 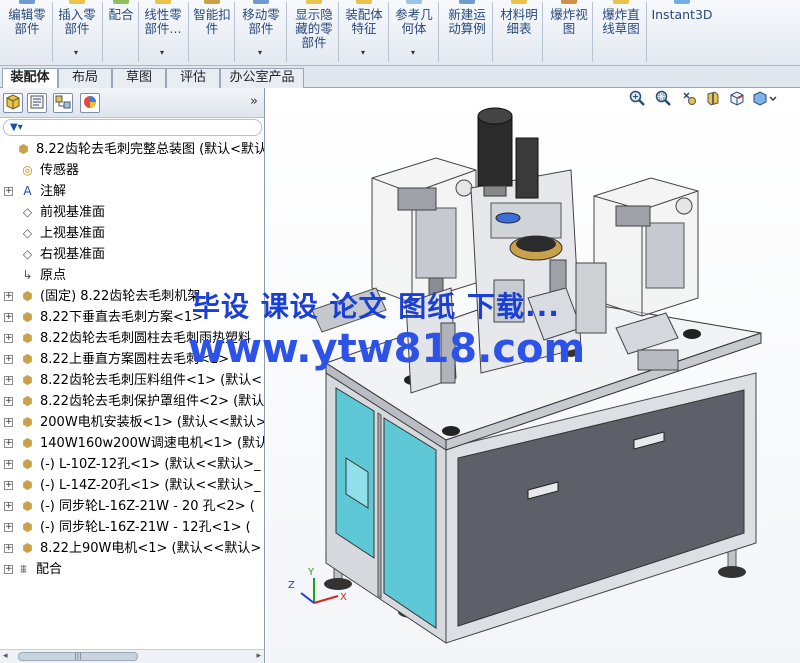 I want to click on tree-item-label: 8.22齿轮去毛刺压料组件<1> (默认<, so click(x=151, y=380).